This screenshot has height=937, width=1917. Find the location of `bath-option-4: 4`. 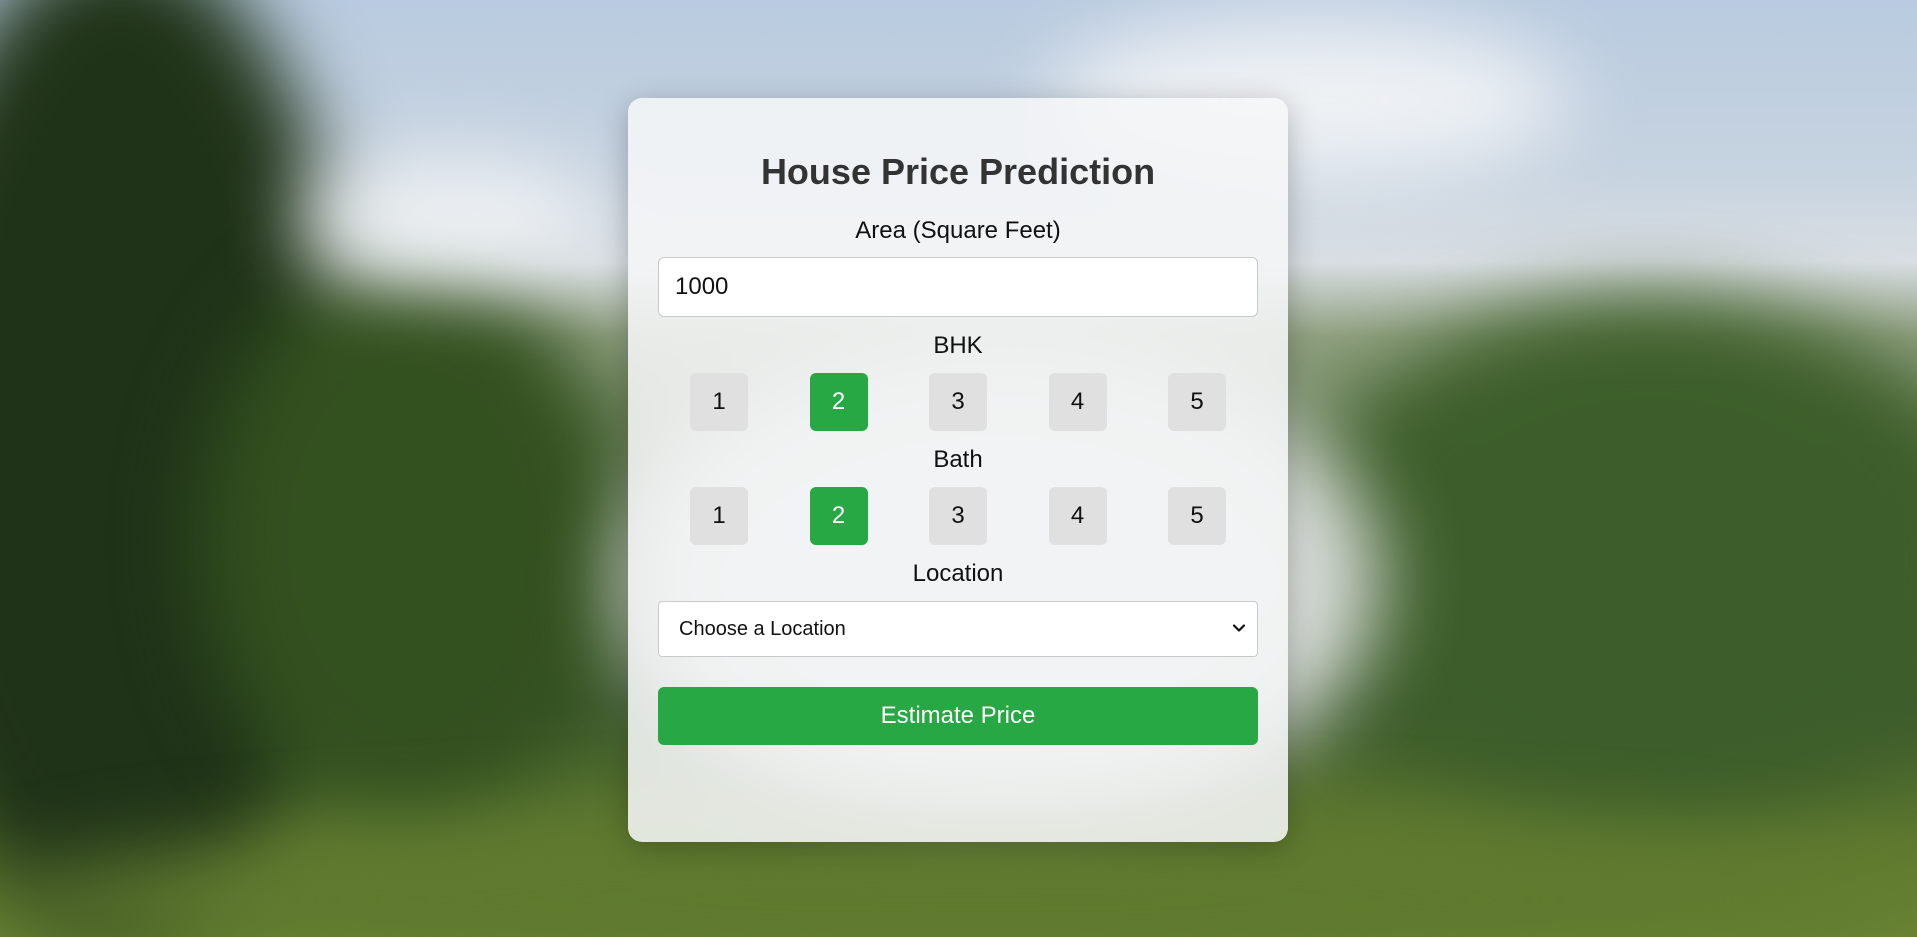

bath-option-4: 4 is located at coordinates (1077, 516).